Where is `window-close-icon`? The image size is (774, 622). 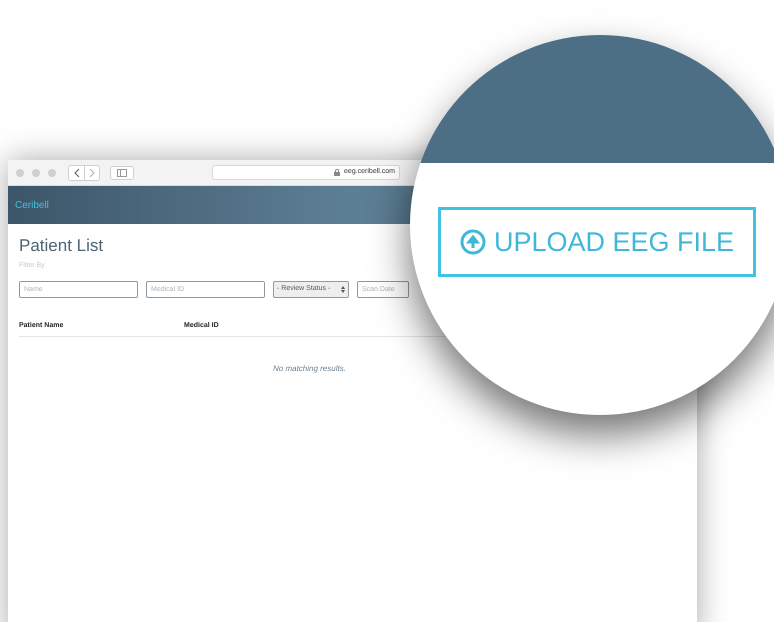 window-close-icon is located at coordinates (20, 172).